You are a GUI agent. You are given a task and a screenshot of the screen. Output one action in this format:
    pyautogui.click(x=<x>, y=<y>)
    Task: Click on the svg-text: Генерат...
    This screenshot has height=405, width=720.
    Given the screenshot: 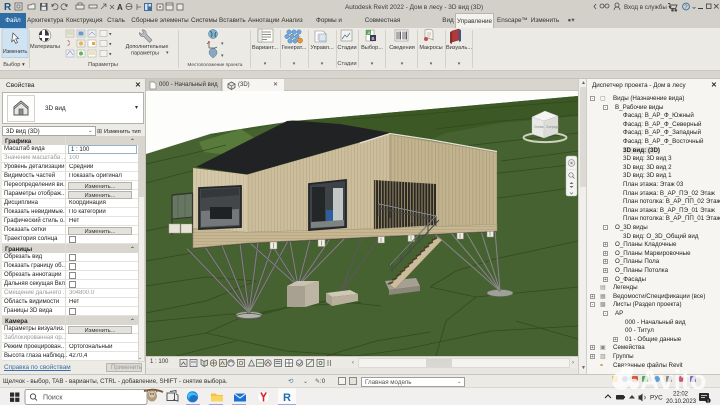 What is the action you would take?
    pyautogui.click(x=294, y=48)
    